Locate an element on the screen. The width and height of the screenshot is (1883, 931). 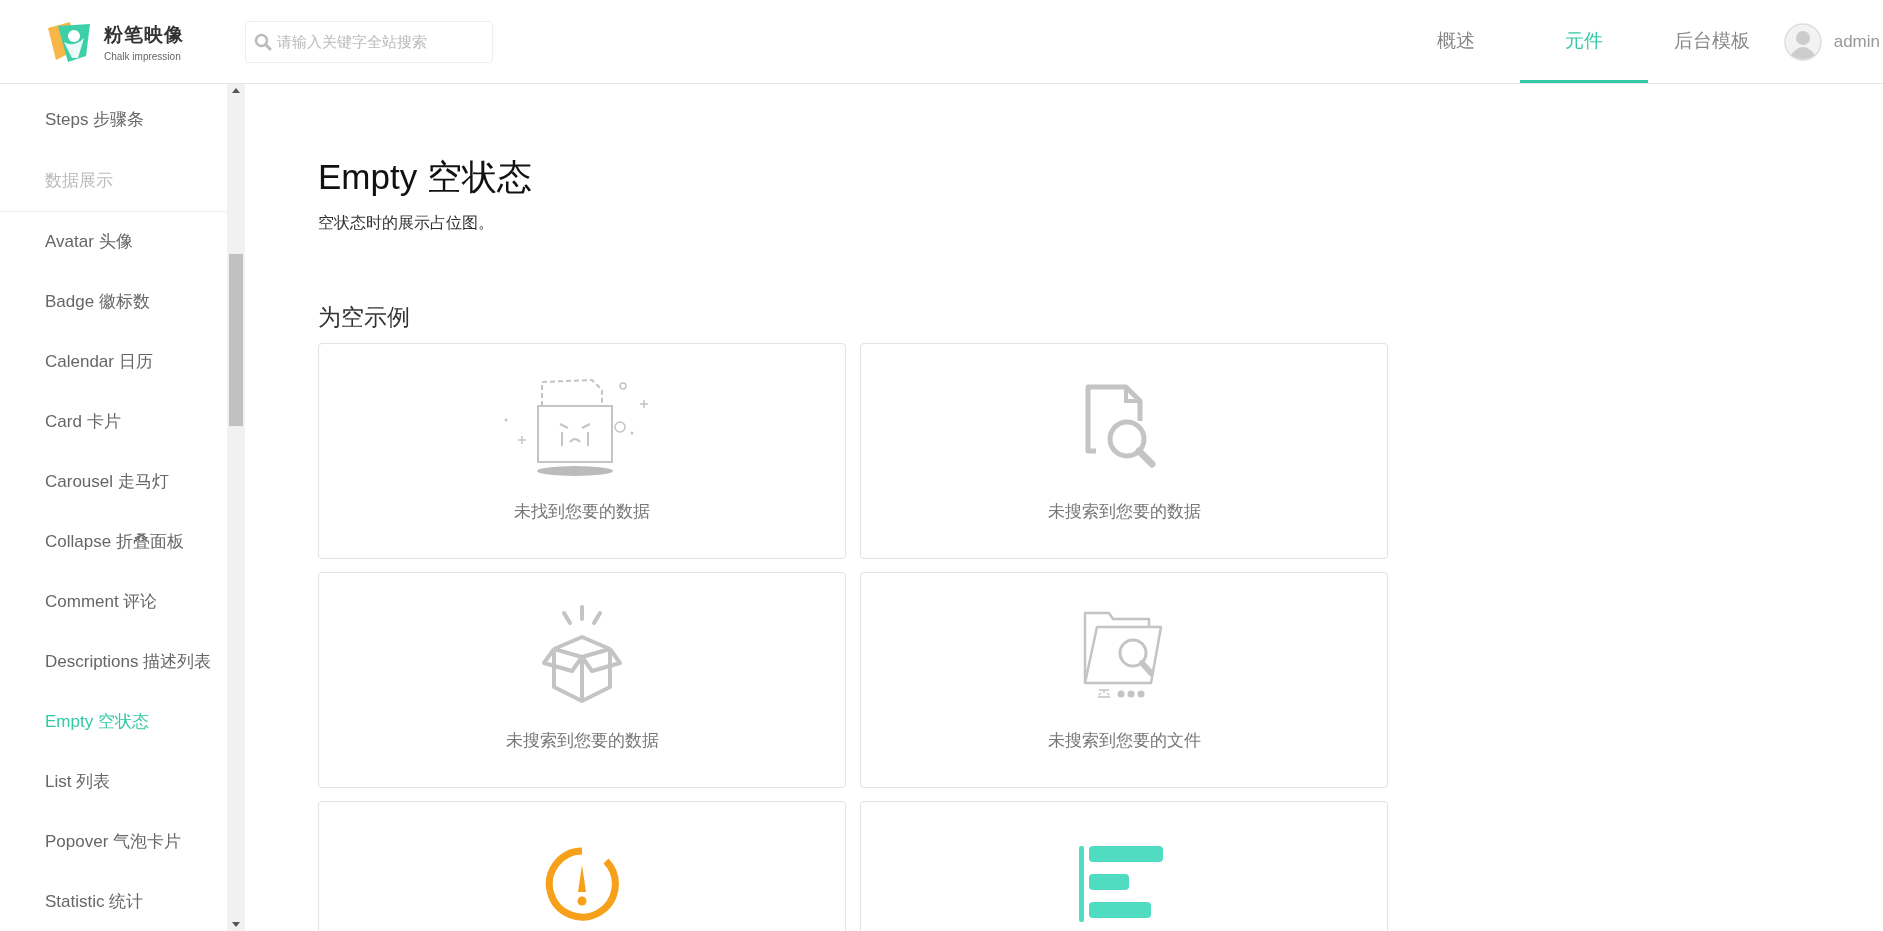
sidebar-item: Carousel 走马灯 is located at coordinates (113, 481).